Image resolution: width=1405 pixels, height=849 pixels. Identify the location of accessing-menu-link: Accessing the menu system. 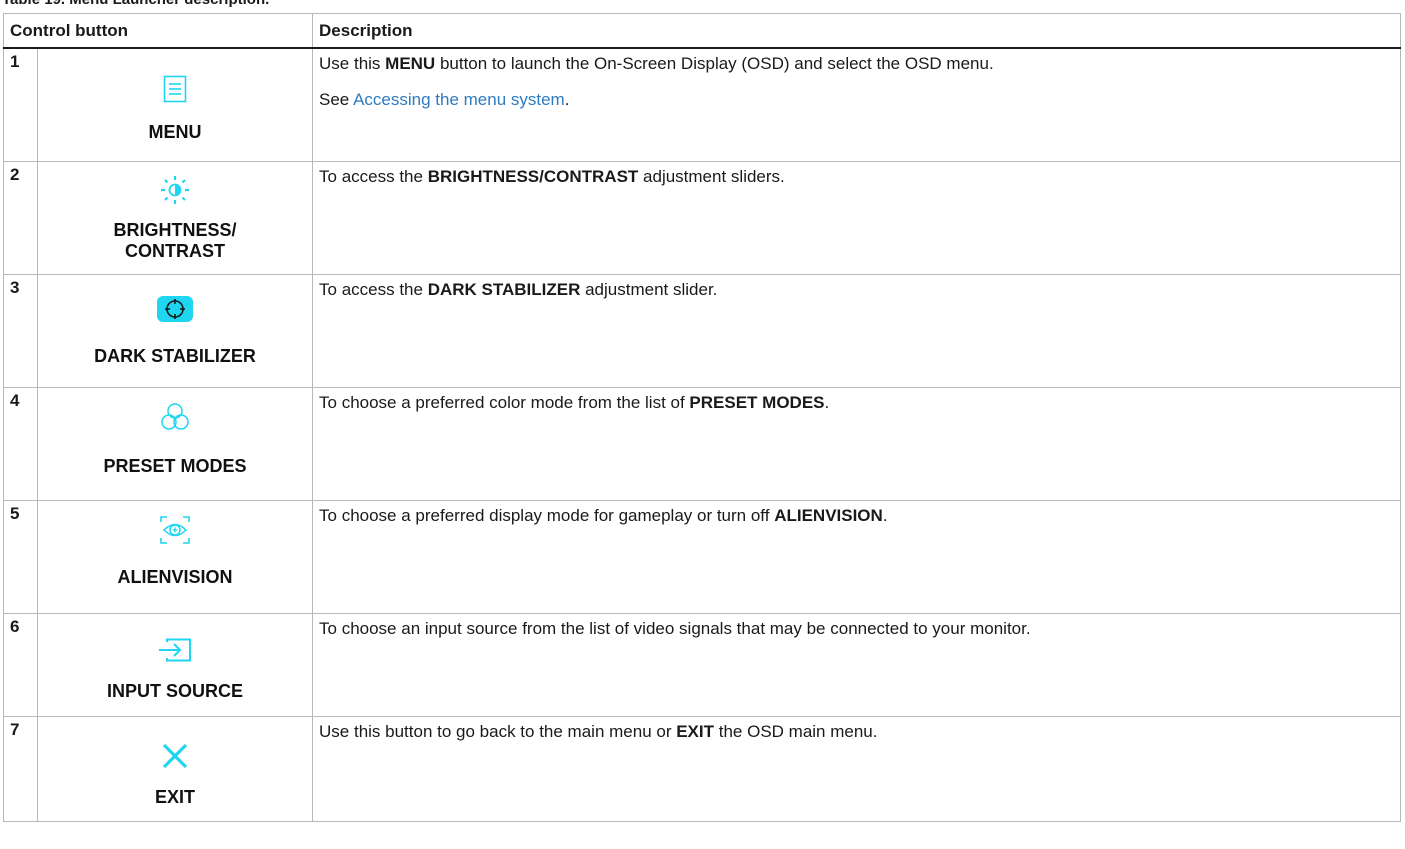
(459, 99).